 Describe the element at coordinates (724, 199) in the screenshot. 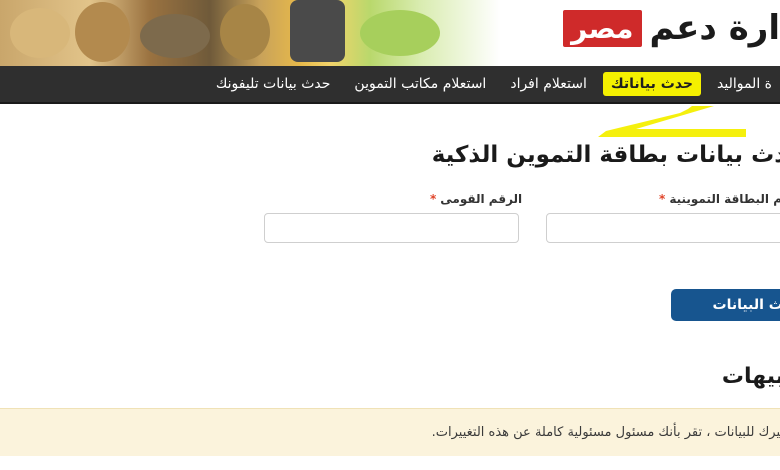

I see `card-number-label-text: م البطاقة التموينية` at that location.